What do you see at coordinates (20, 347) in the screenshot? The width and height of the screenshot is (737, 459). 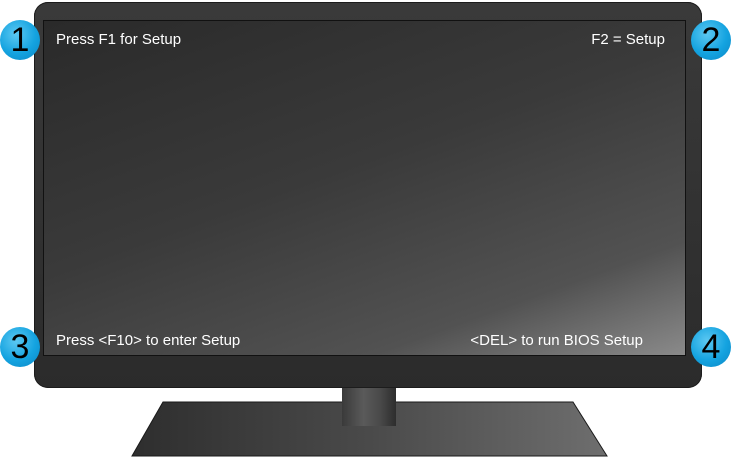 I see `callout-badge-3: 3` at bounding box center [20, 347].